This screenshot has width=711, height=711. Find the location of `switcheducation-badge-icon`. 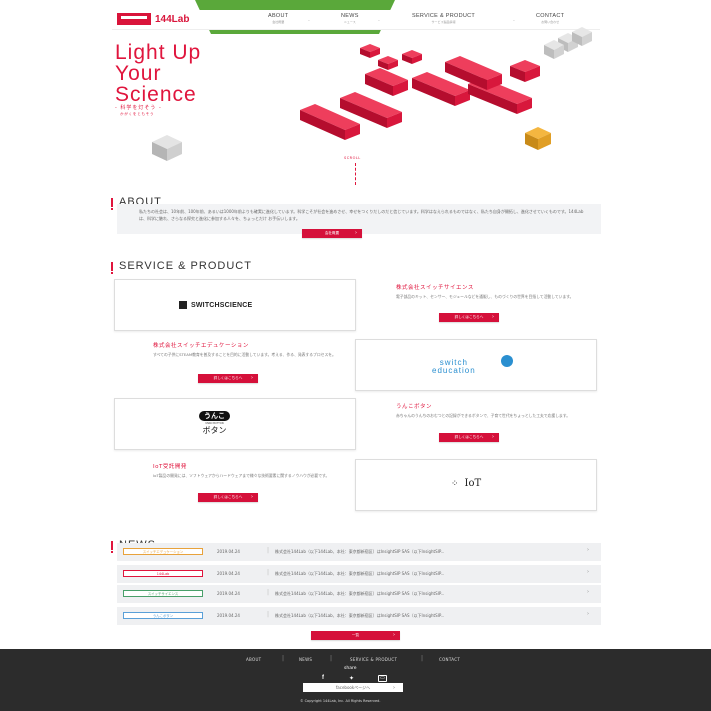

switcheducation-badge-icon is located at coordinates (507, 361).